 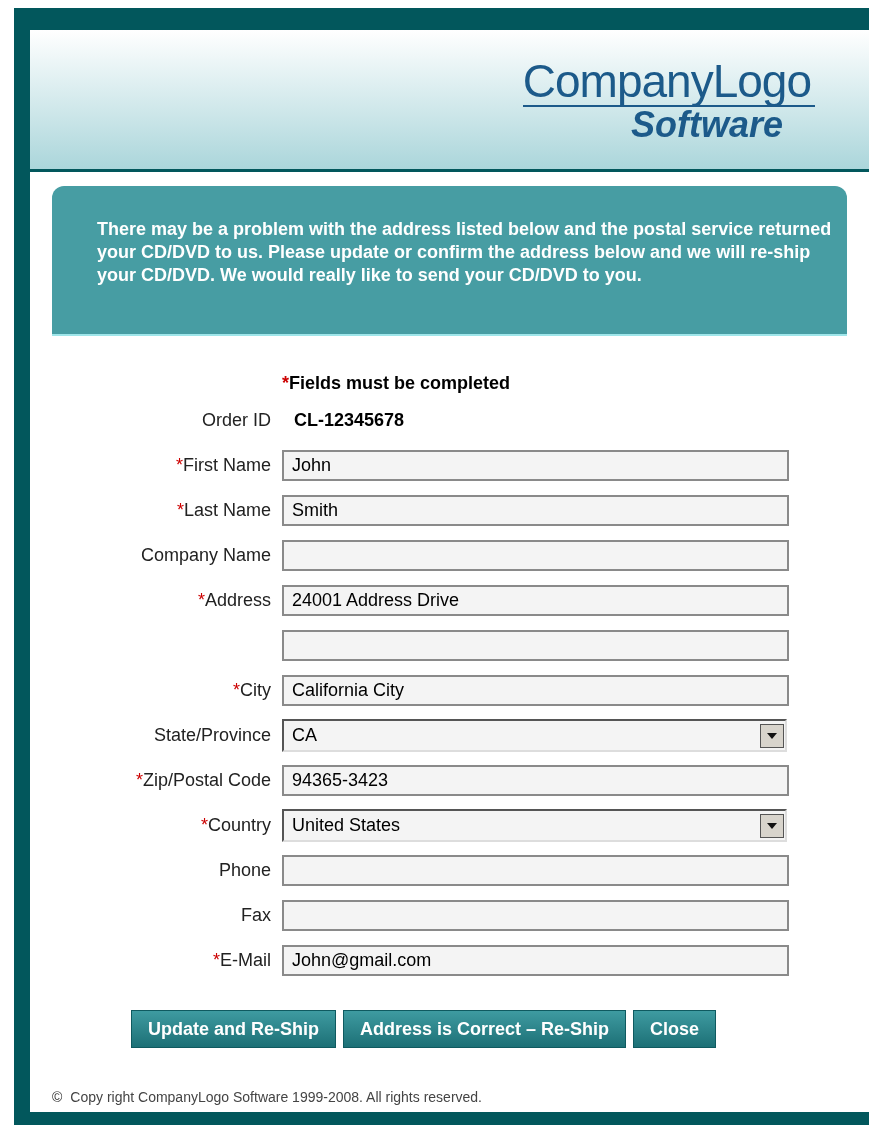 I want to click on field-label: Order ID, so click(x=236, y=420).